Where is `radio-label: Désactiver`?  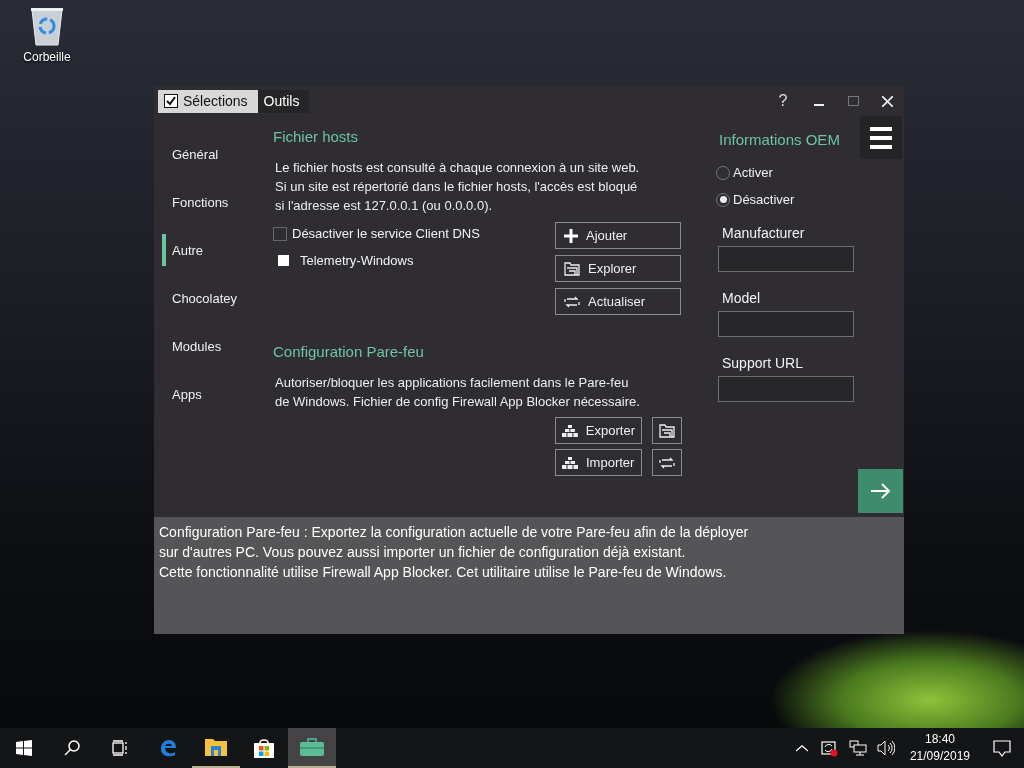 radio-label: Désactiver is located at coordinates (764, 199).